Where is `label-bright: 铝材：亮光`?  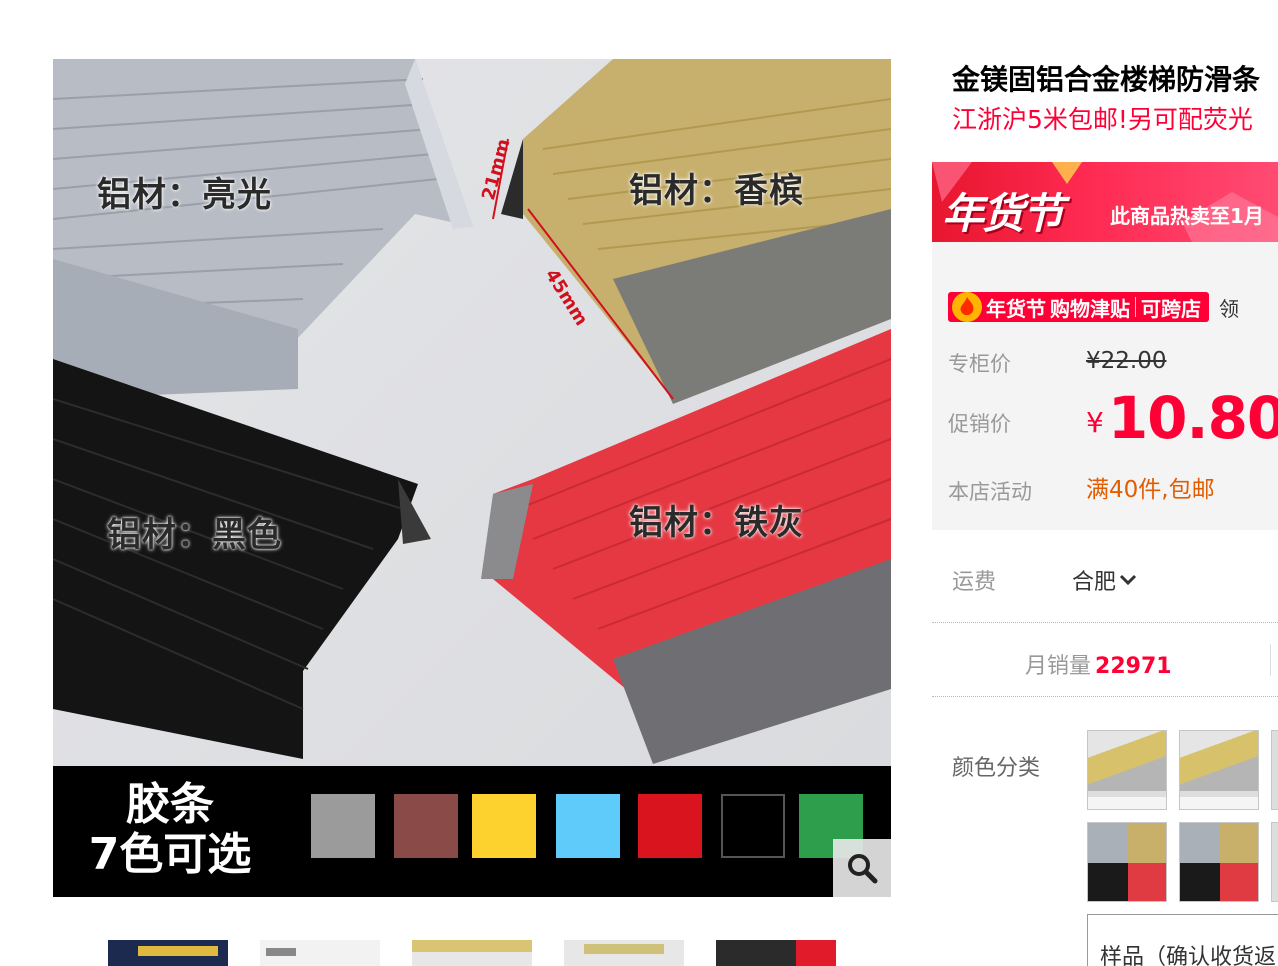 label-bright: 铝材：亮光 is located at coordinates (184, 195).